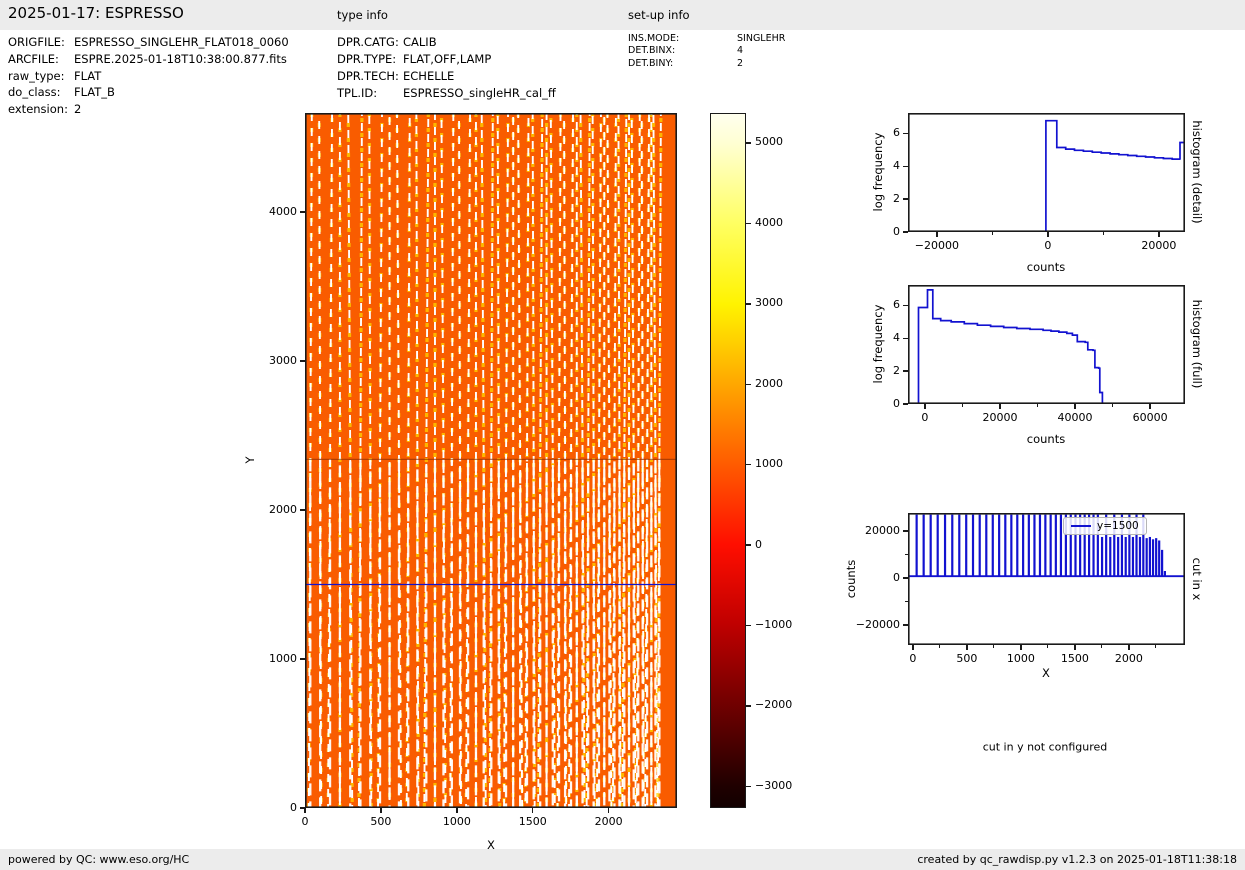  I want to click on y-tick-label: 4, so click(896, 337).